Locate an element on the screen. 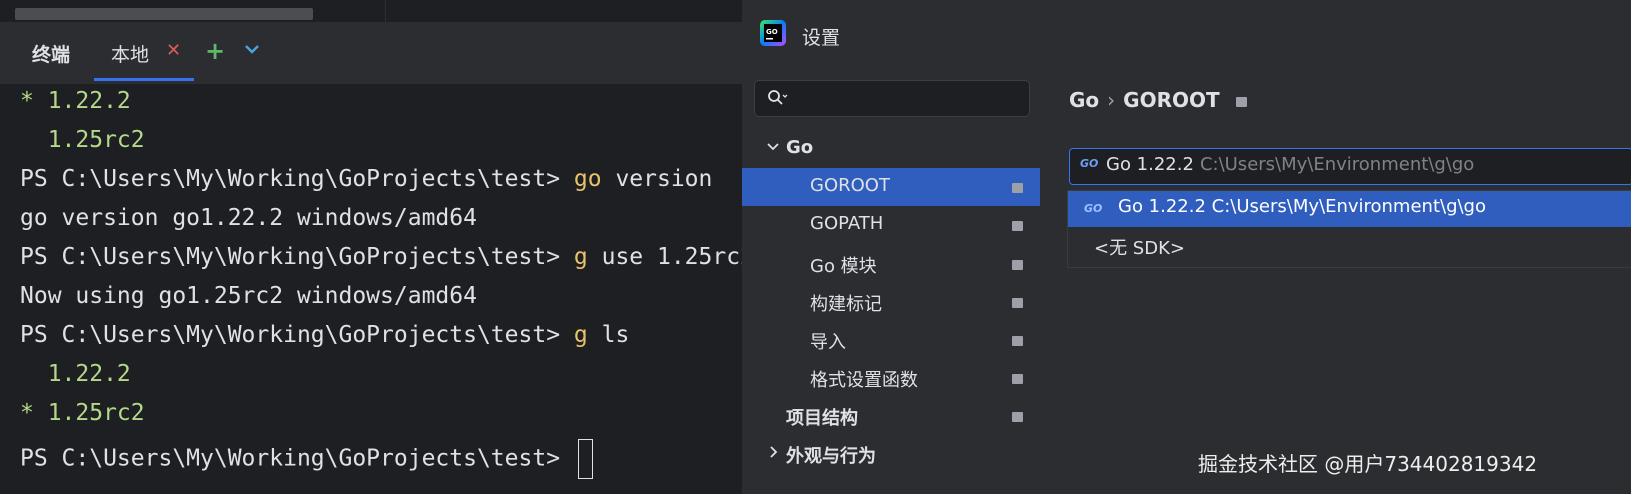 The image size is (1631, 494). sidebar-item-formatter: 格式设置函数 is located at coordinates (891, 378).